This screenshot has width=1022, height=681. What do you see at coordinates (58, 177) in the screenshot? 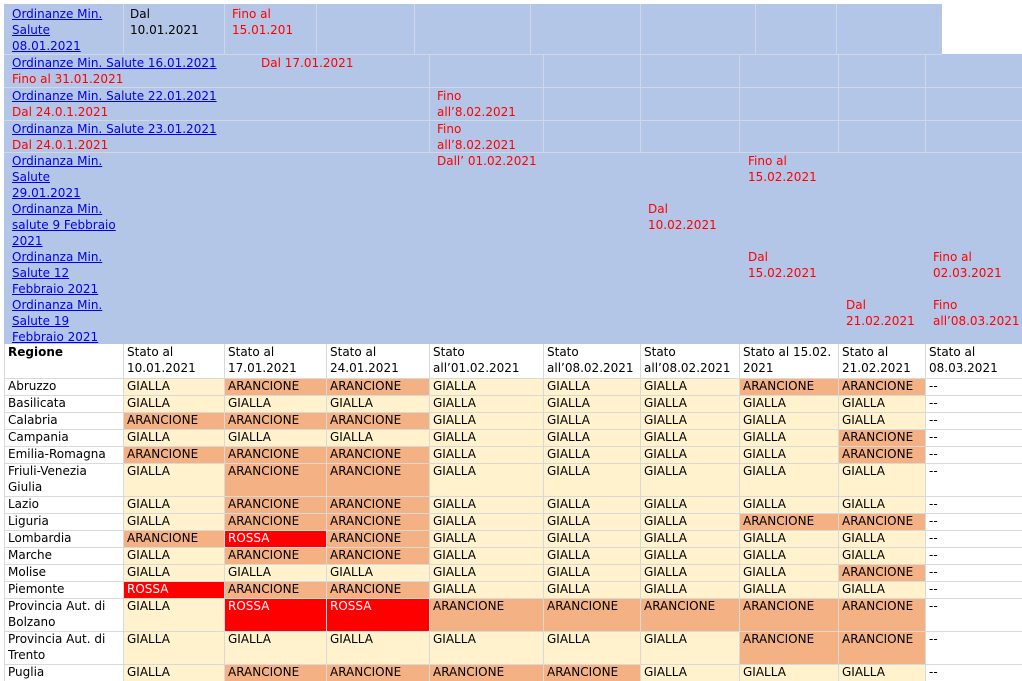
I see `ordinance-link-29-01: Ordinanza Min. Salute 29.01.2021` at bounding box center [58, 177].